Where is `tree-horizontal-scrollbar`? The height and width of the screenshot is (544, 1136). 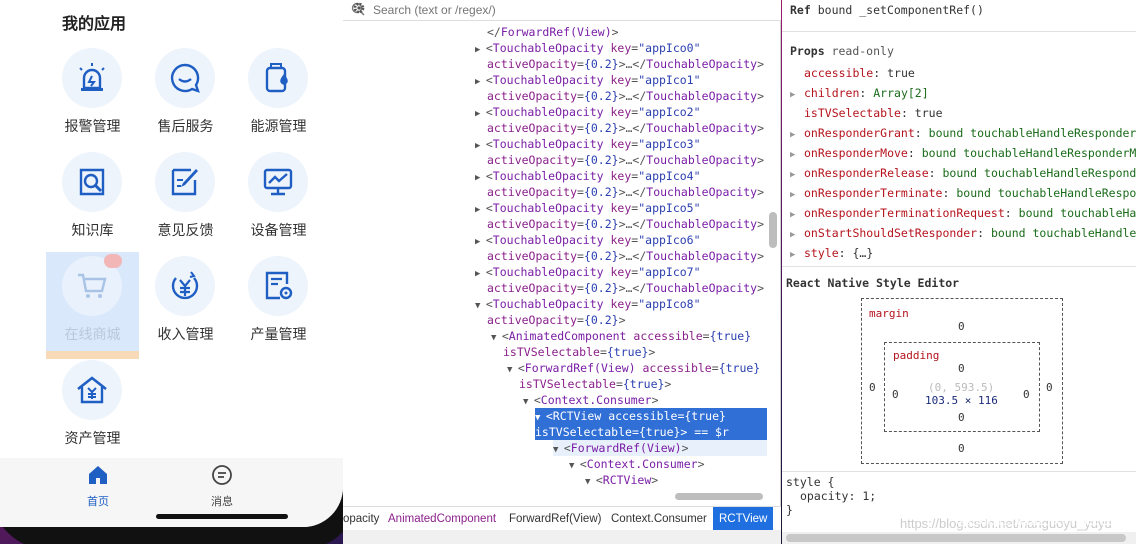
tree-horizontal-scrollbar is located at coordinates (719, 496).